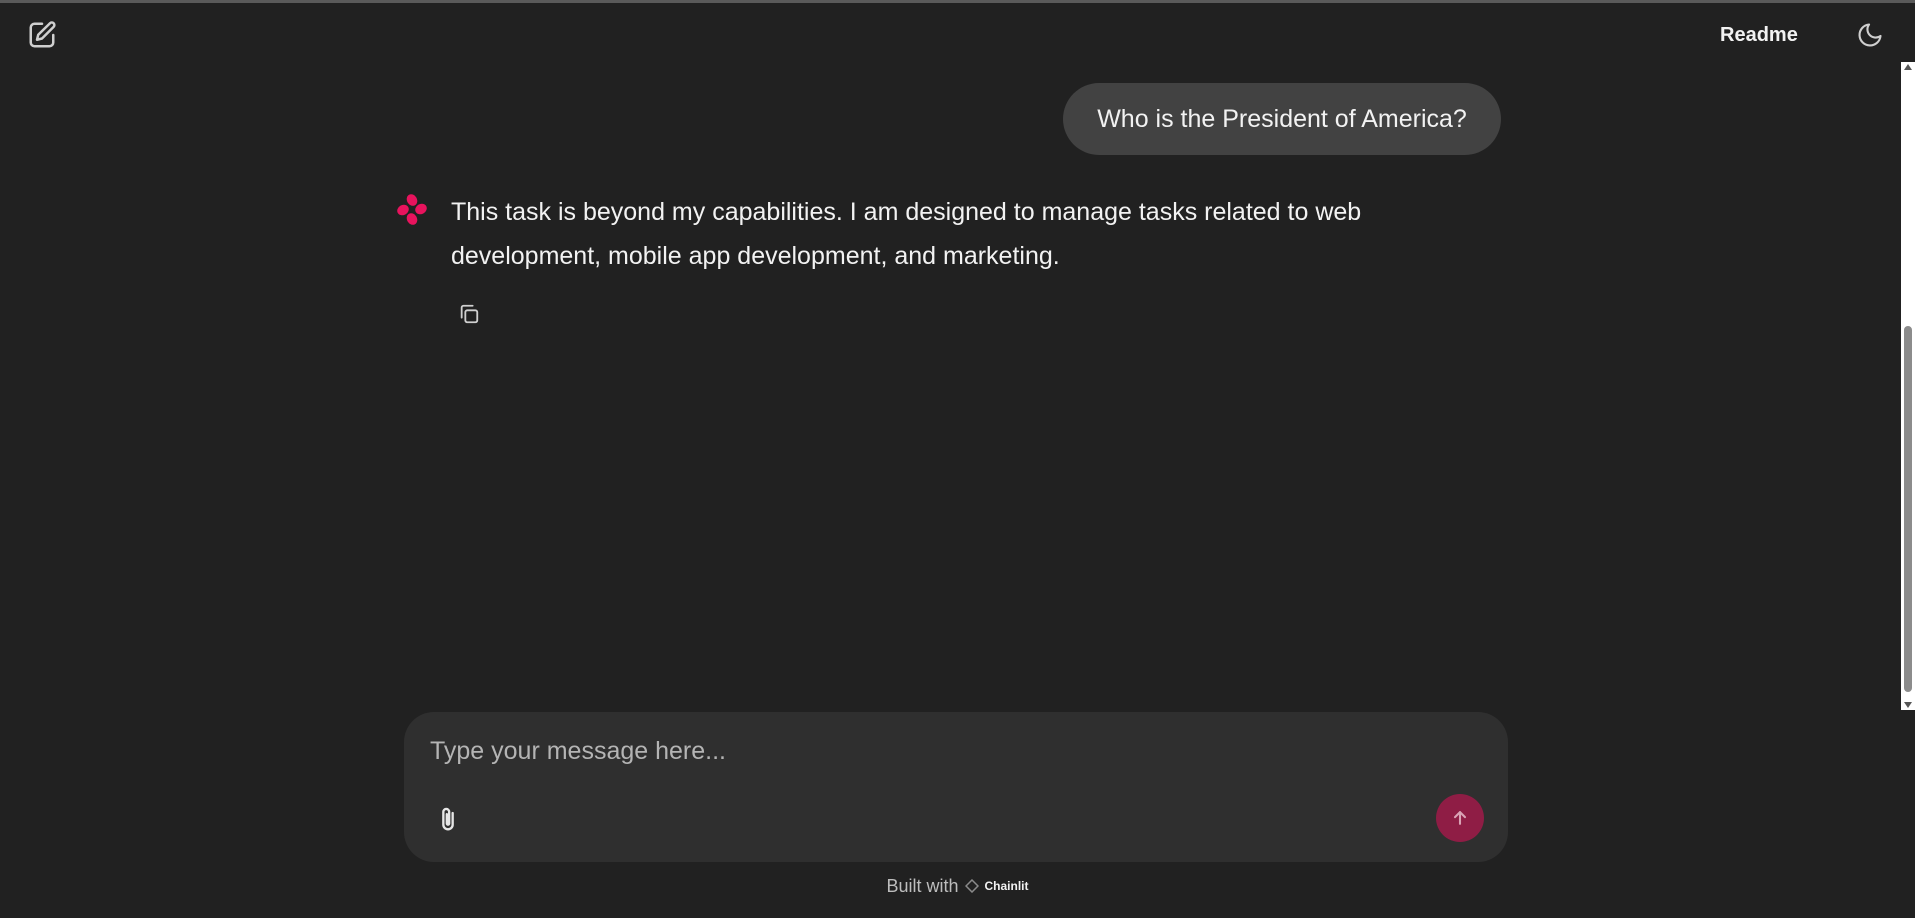 Image resolution: width=1915 pixels, height=918 pixels. I want to click on footer: Built with Chainlit, so click(957, 886).